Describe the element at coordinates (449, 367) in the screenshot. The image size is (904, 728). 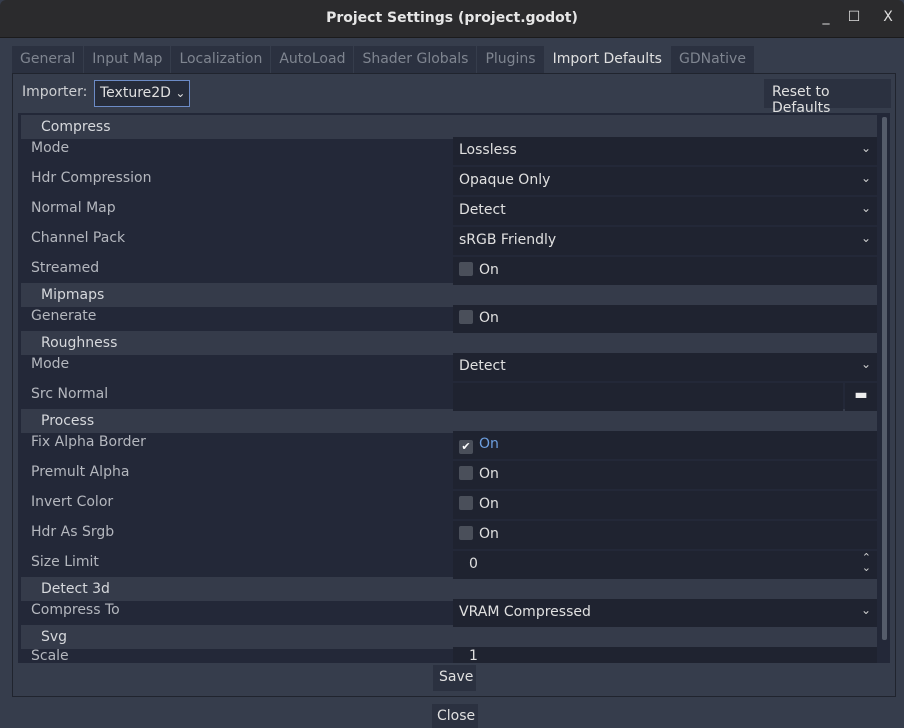
I see `property-roughness-mode: Mode Detect ⌄` at that location.